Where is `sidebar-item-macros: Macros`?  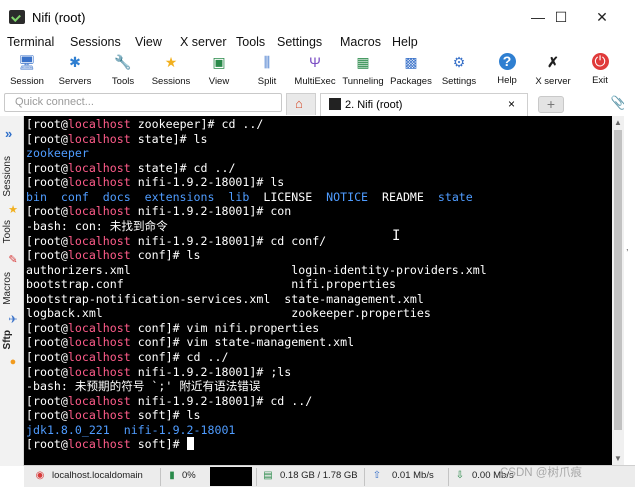
sidebar-item-macros: Macros is located at coordinates (7, 288).